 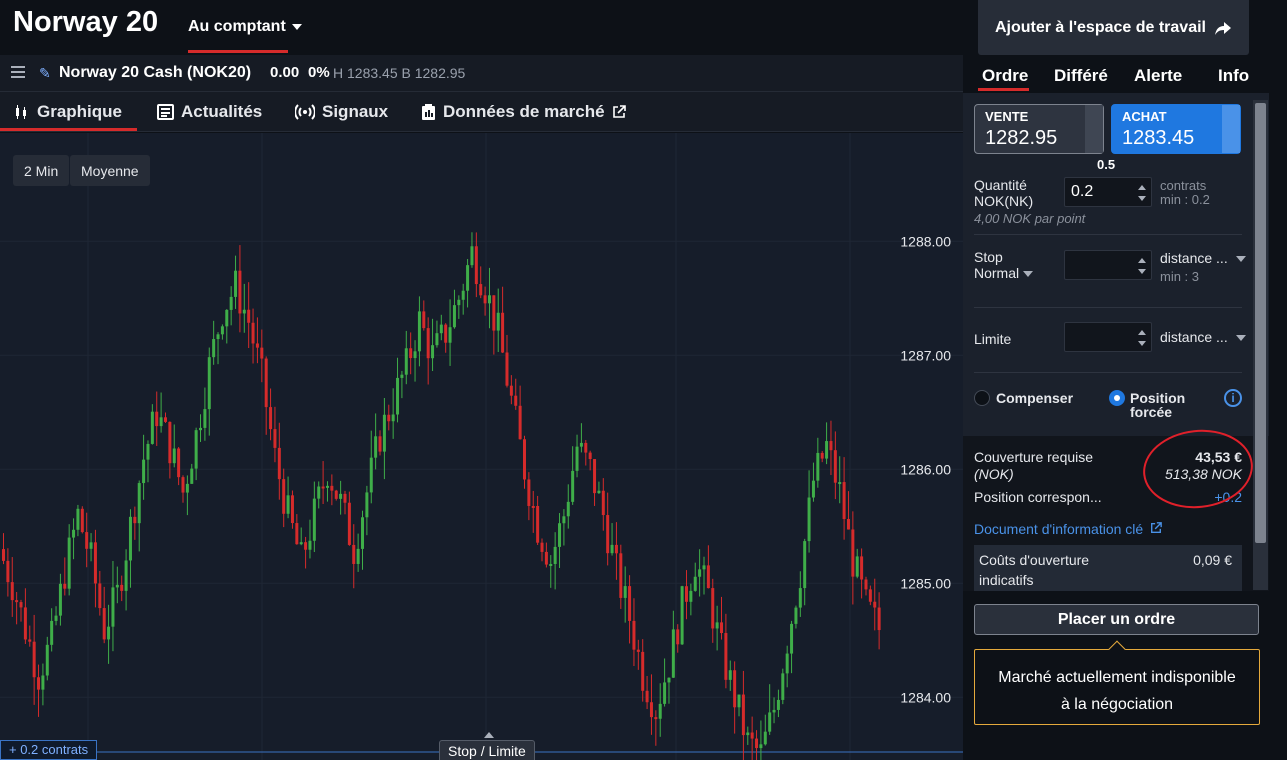 I want to click on margin-label: Couverture requise, so click(x=1034, y=457).